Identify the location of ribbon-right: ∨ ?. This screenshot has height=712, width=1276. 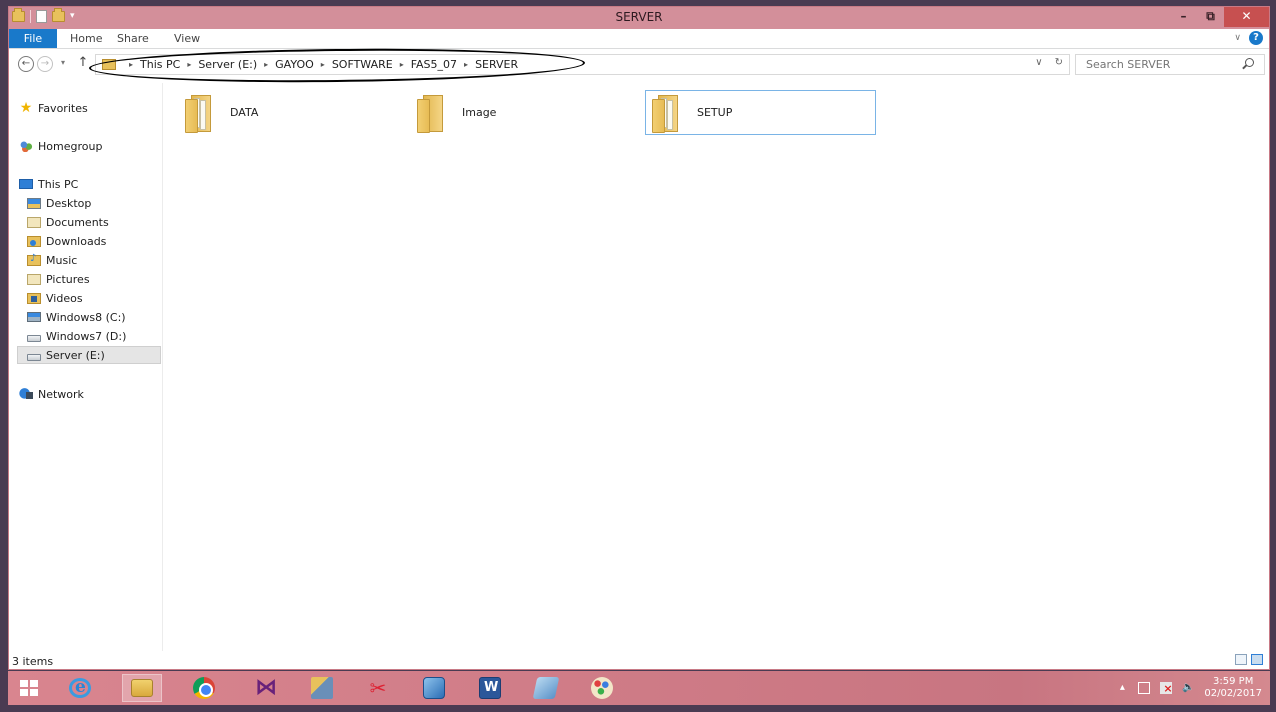
(1248, 38).